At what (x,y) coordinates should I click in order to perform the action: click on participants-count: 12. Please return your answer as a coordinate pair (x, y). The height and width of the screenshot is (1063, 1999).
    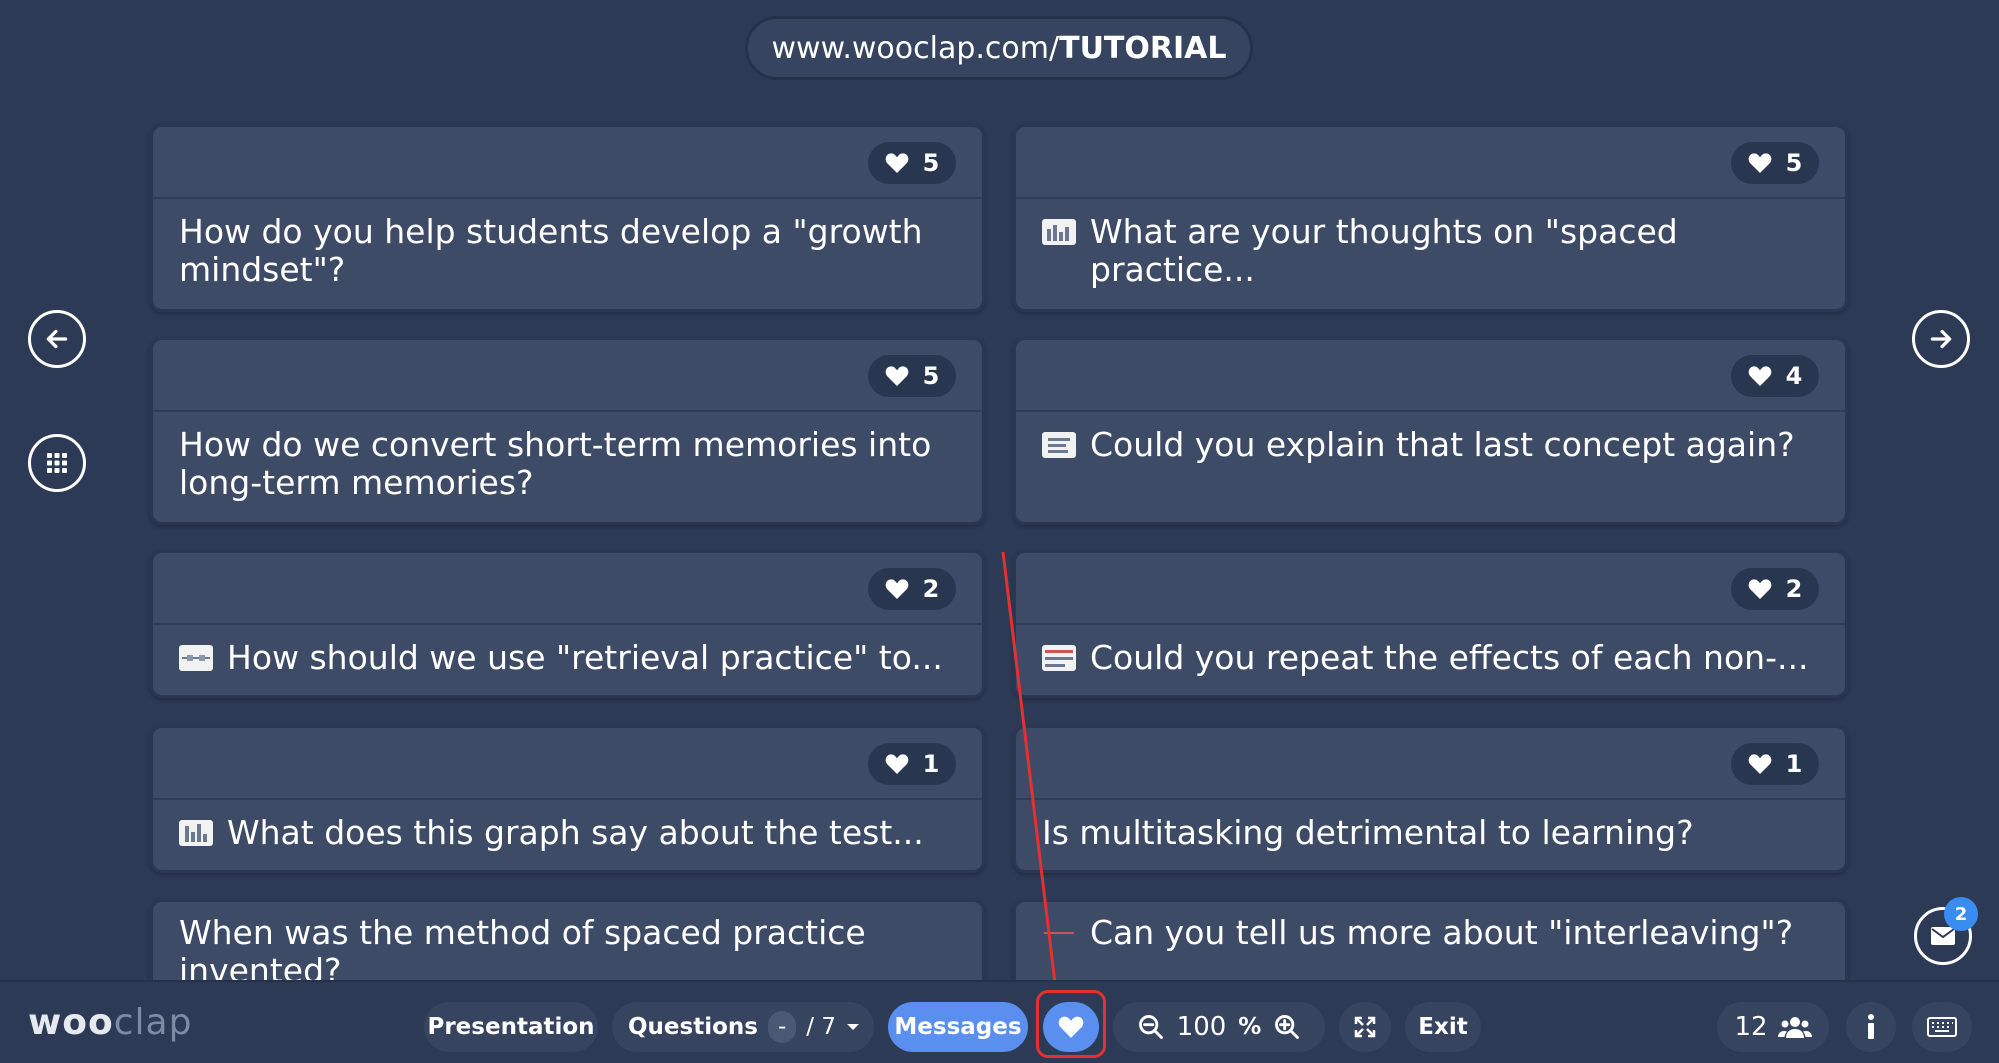
    Looking at the image, I should click on (1751, 1027).